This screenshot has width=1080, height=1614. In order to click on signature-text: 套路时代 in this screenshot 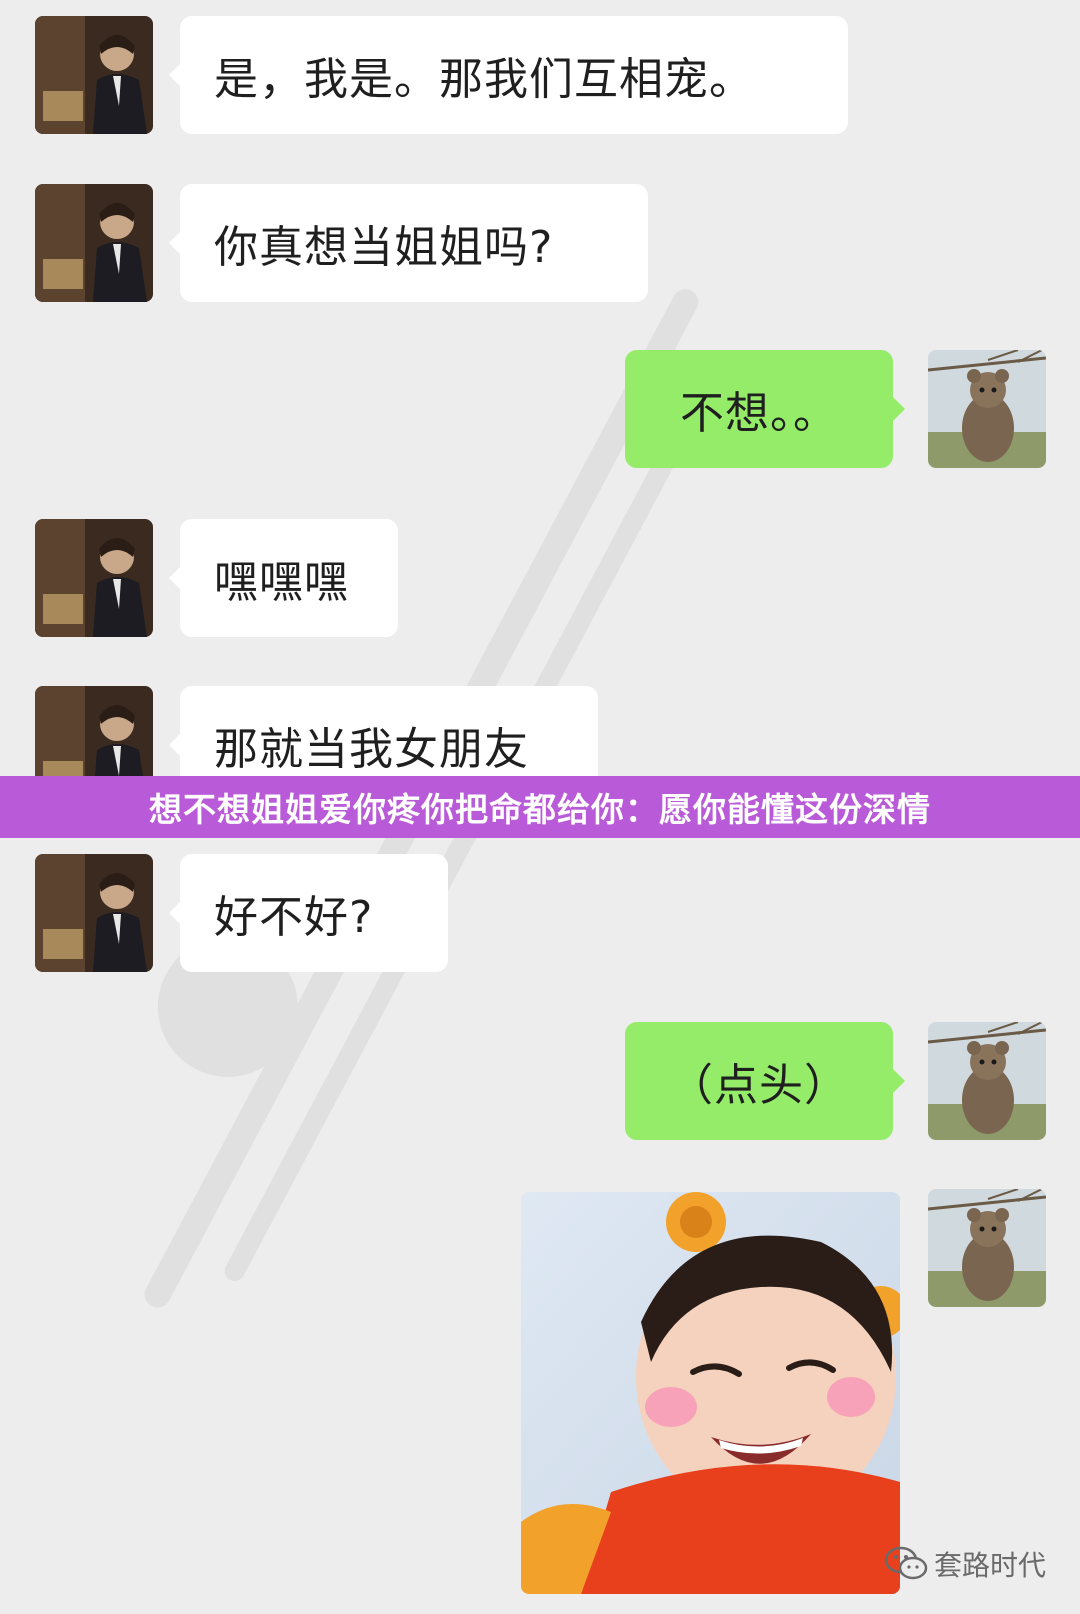, I will do `click(990, 1565)`.